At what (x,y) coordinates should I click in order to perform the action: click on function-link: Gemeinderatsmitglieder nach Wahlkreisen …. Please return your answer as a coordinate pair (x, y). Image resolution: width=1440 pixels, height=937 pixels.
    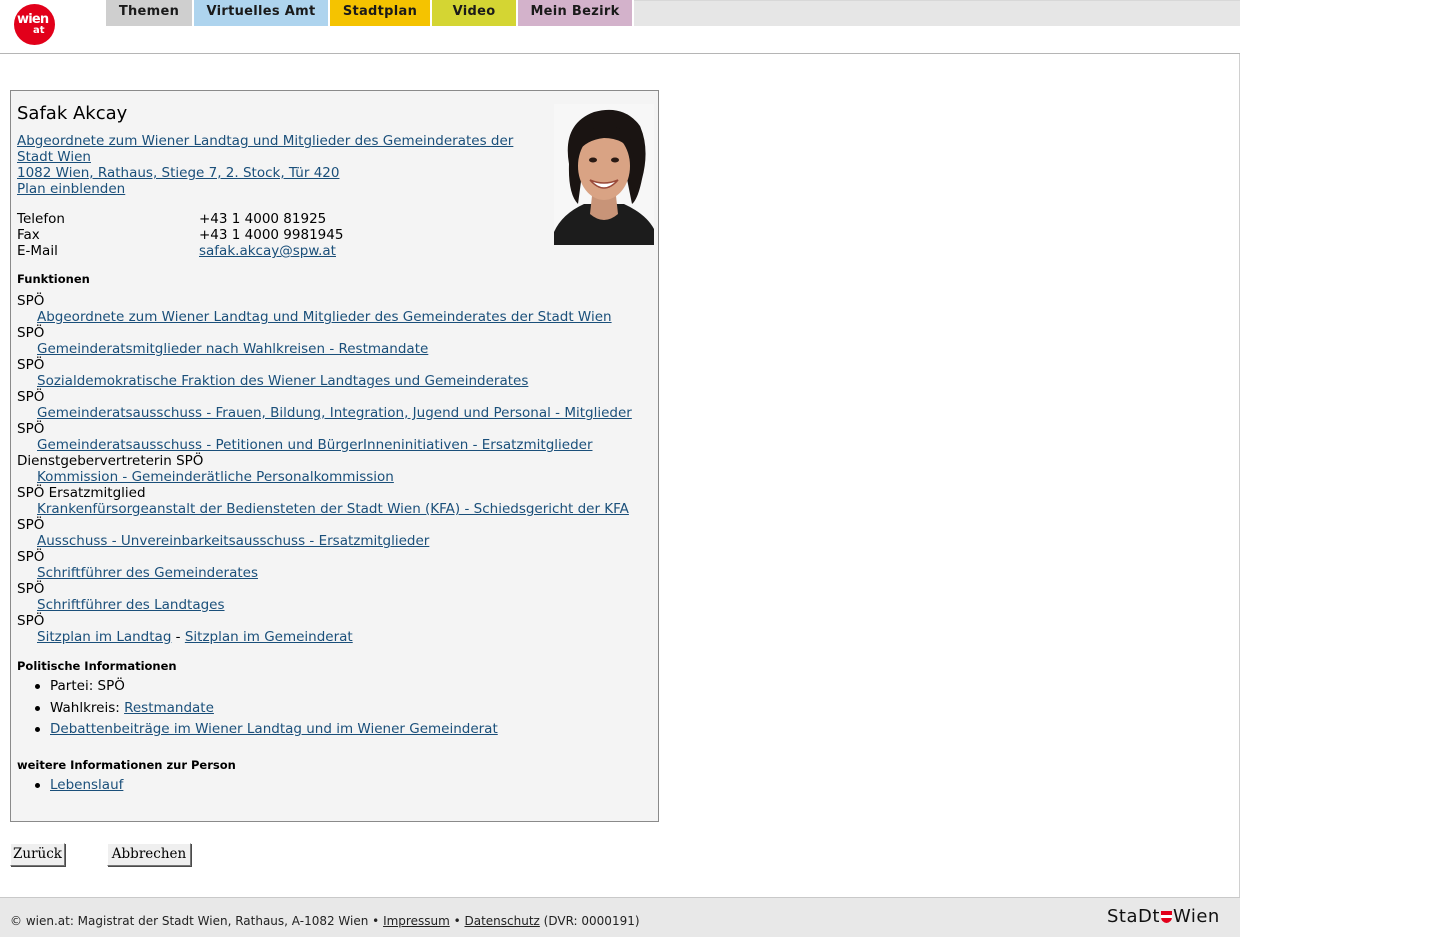
    Looking at the image, I should click on (232, 349).